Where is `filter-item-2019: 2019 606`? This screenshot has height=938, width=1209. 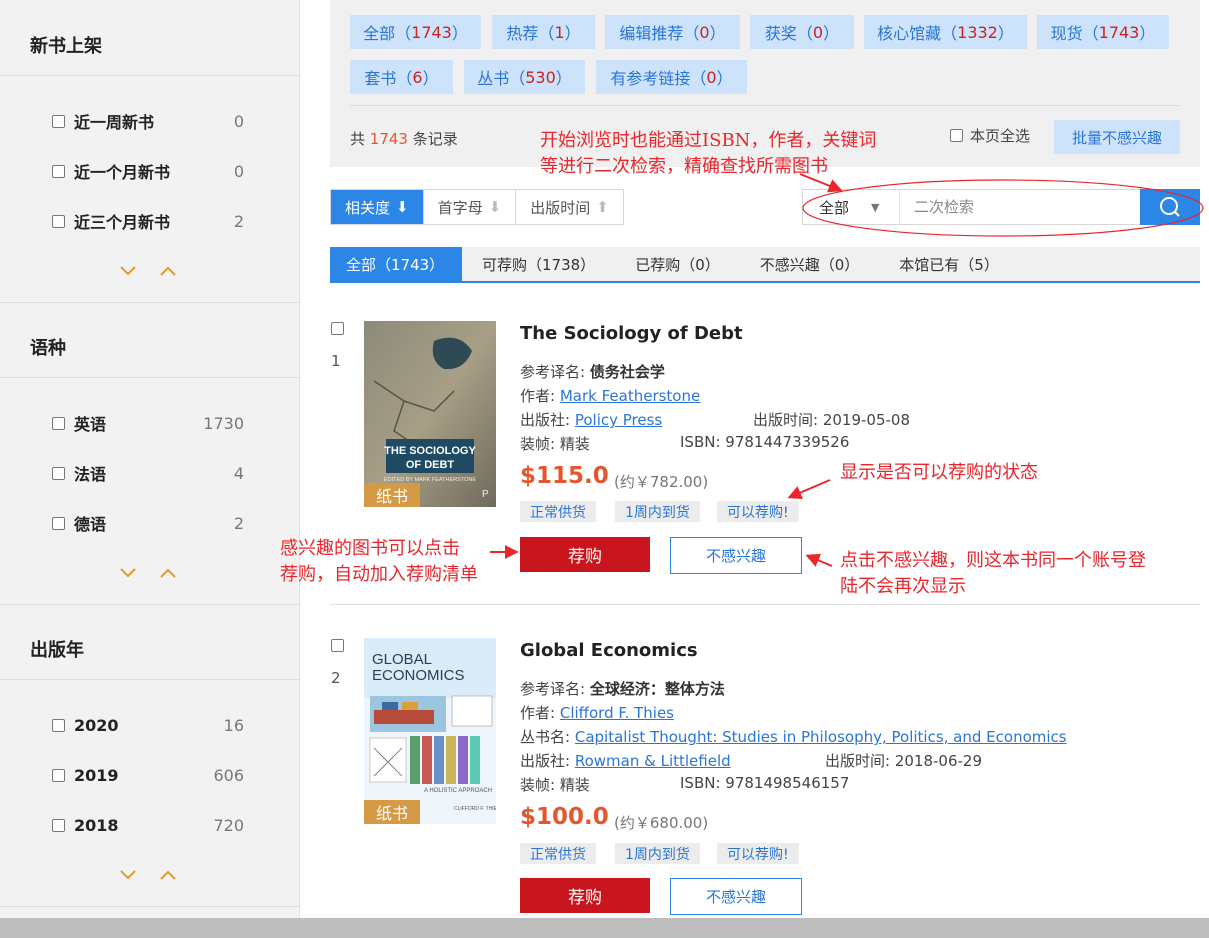 filter-item-2019: 2019 606 is located at coordinates (148, 775).